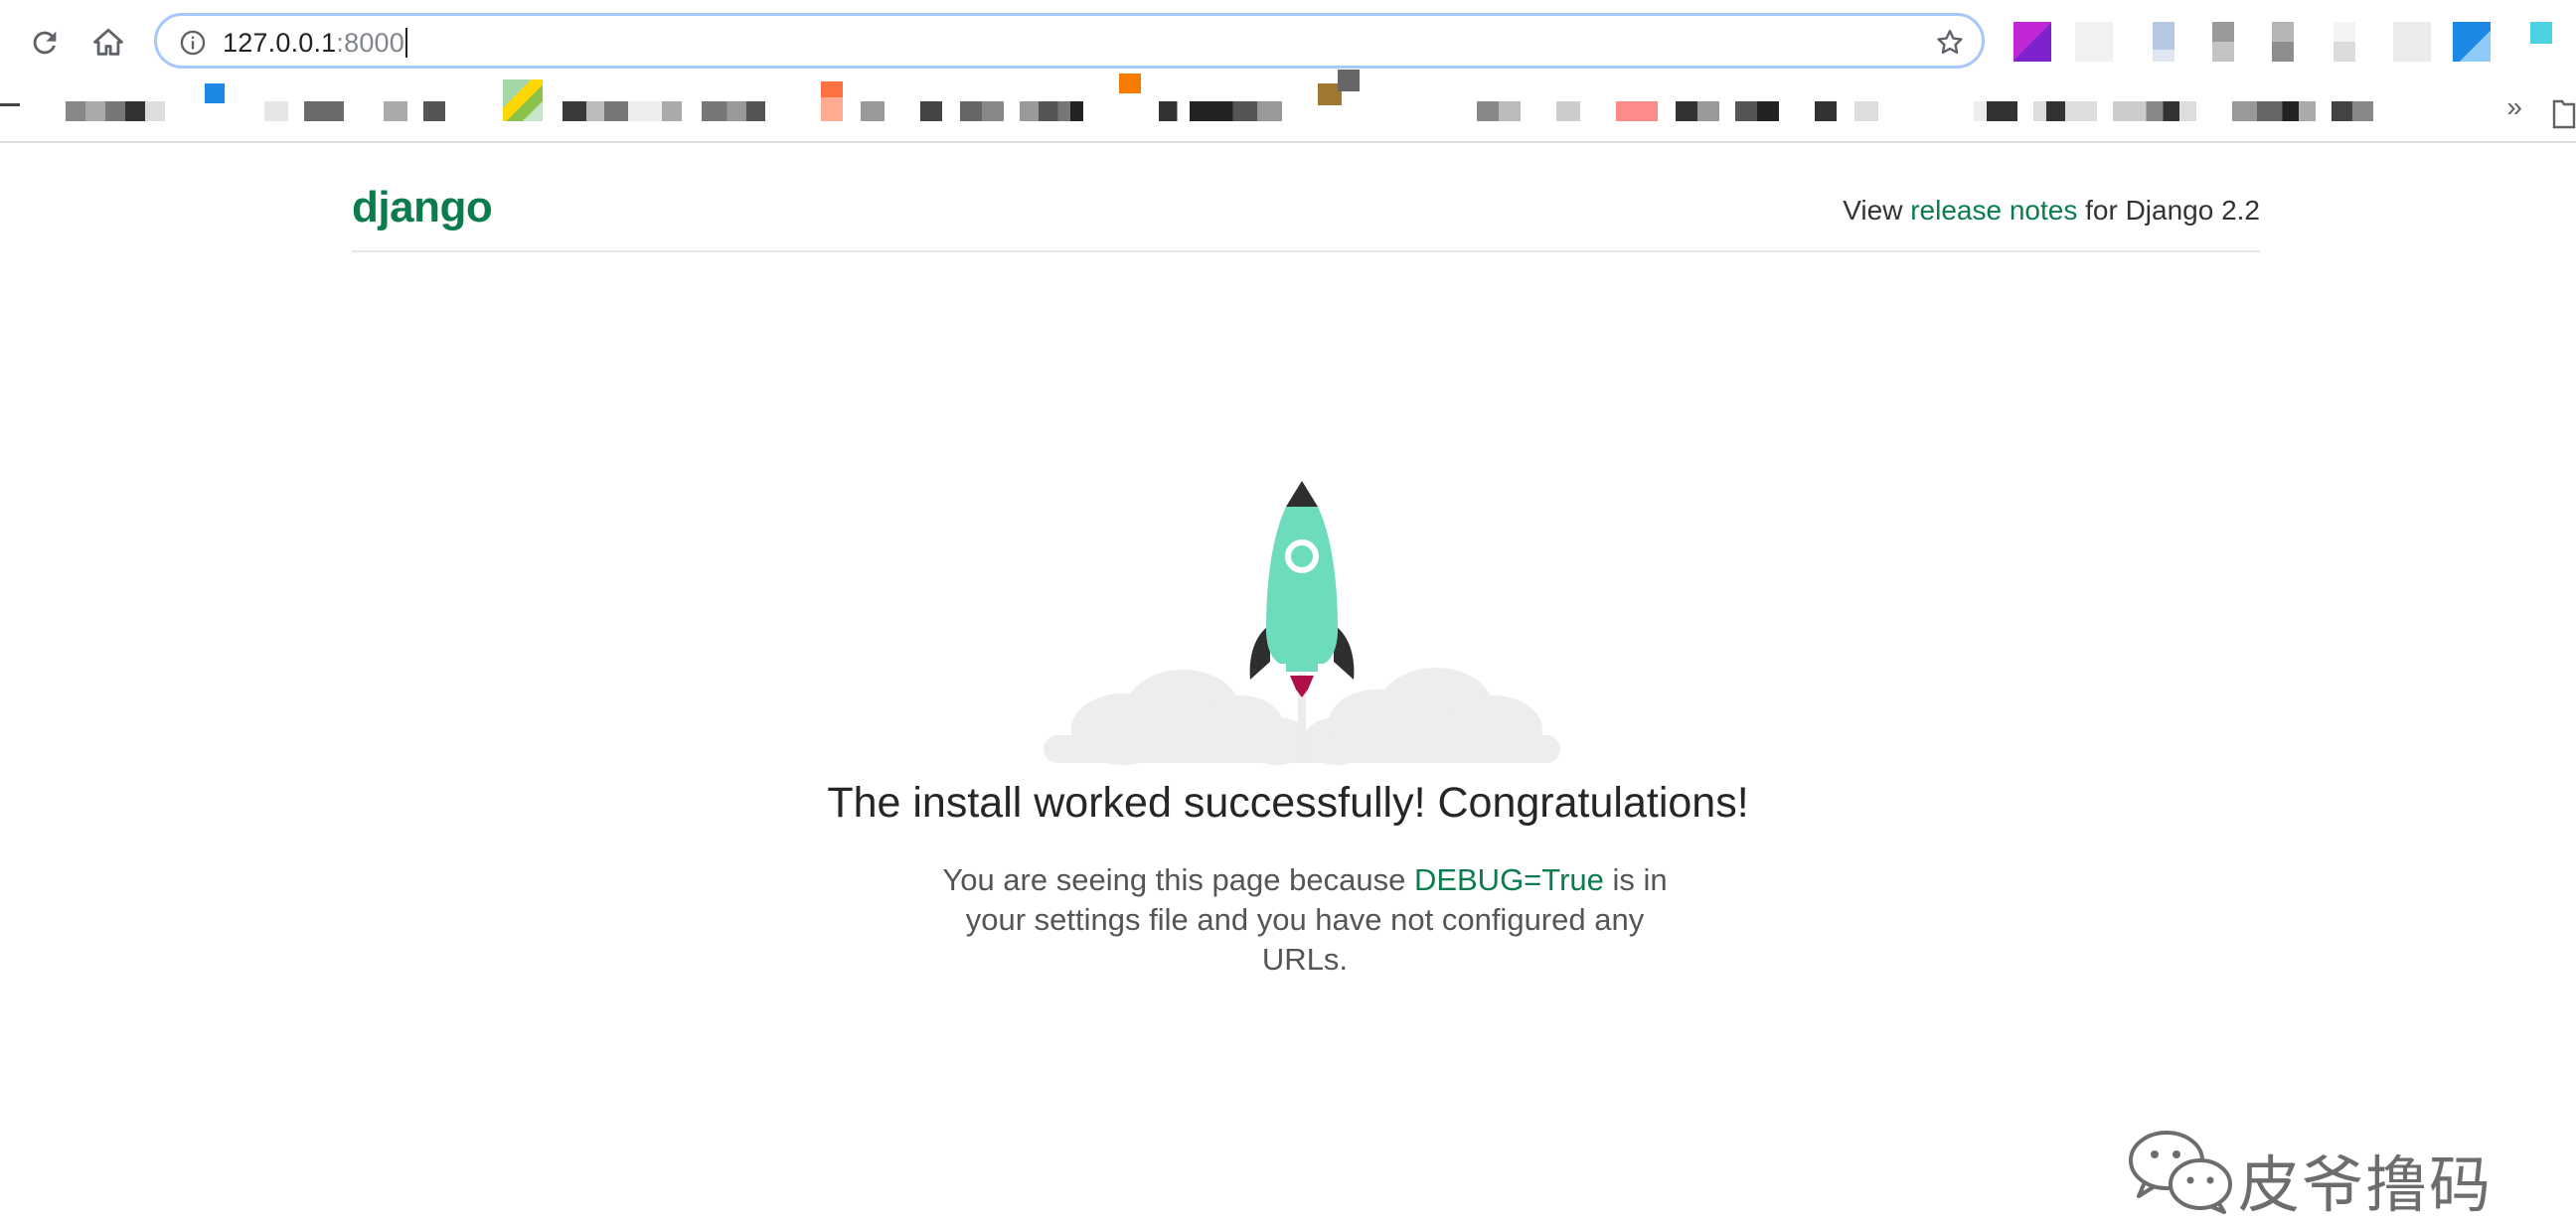 This screenshot has height=1224, width=2576. Describe the element at coordinates (2564, 112) in the screenshot. I see `folder-icon` at that location.